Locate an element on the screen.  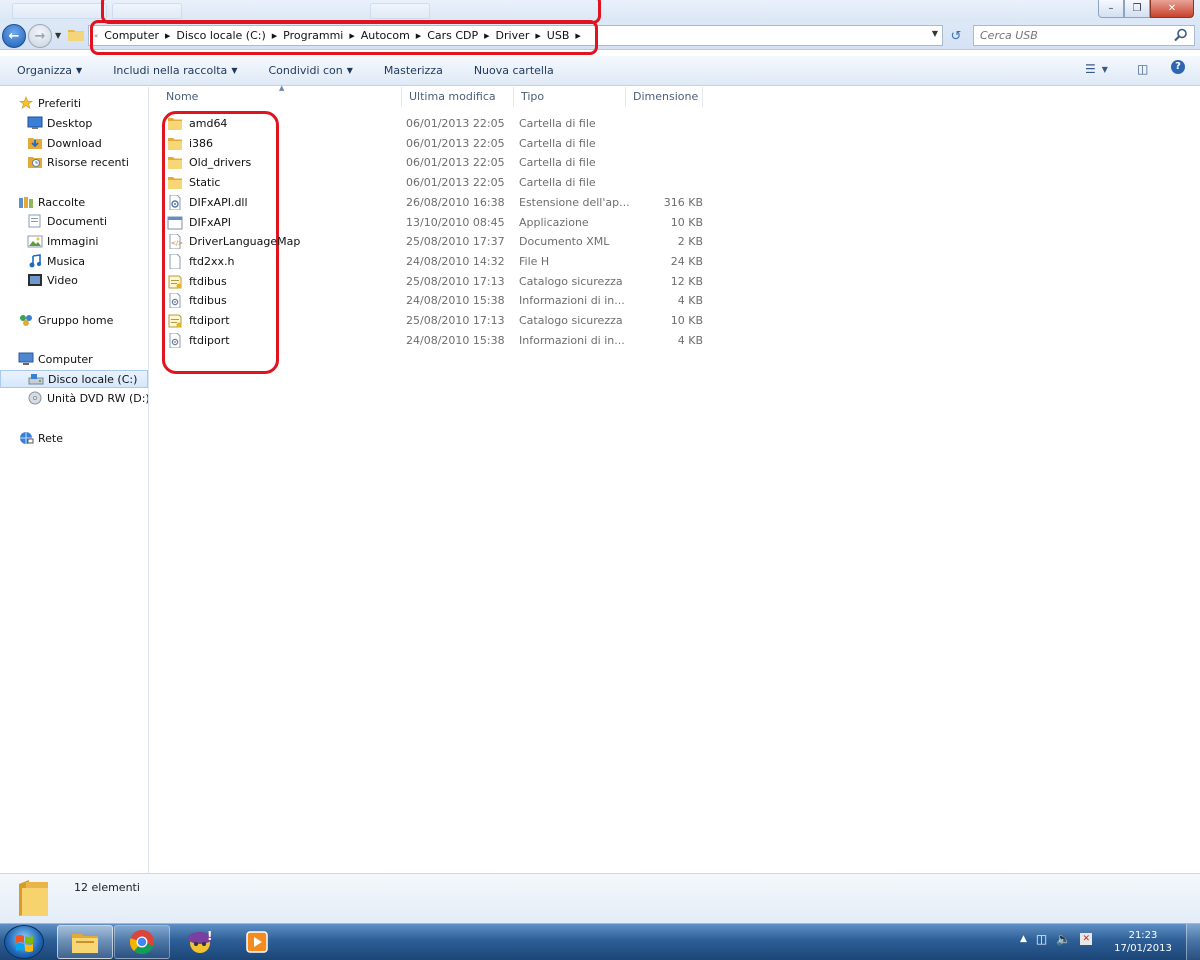
chrome-icon is located at coordinates (141, 942).